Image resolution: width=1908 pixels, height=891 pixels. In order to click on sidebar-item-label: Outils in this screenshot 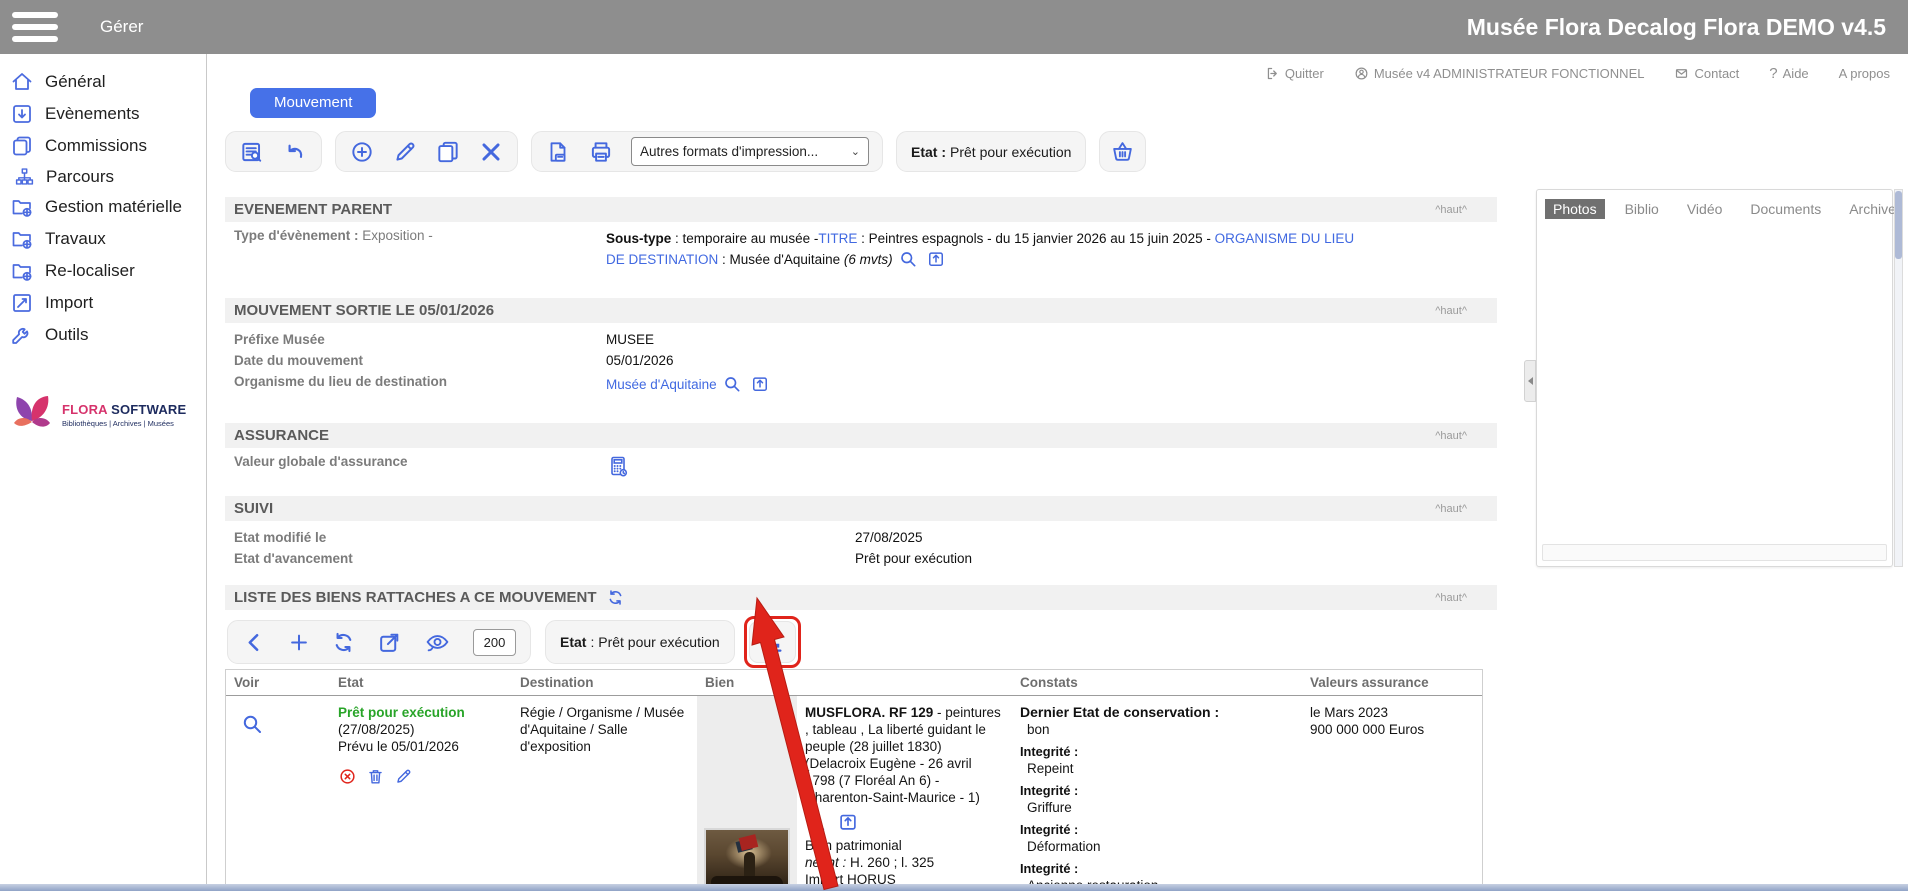, I will do `click(67, 334)`.